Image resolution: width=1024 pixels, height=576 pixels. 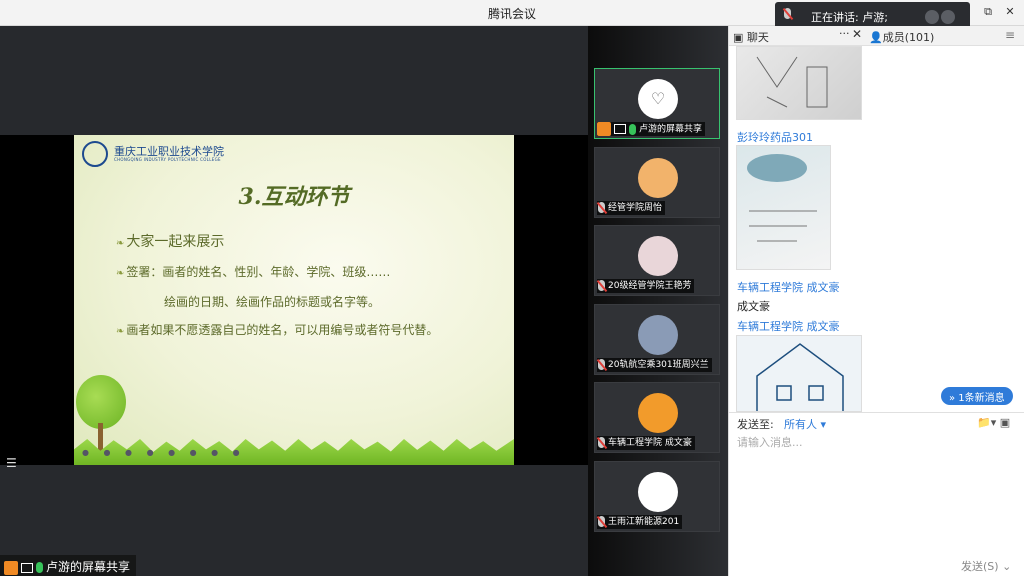 I want to click on panel-tabs: ▣ 聊天 ··· ✕ 👤成员(101) ≡, so click(x=876, y=36).